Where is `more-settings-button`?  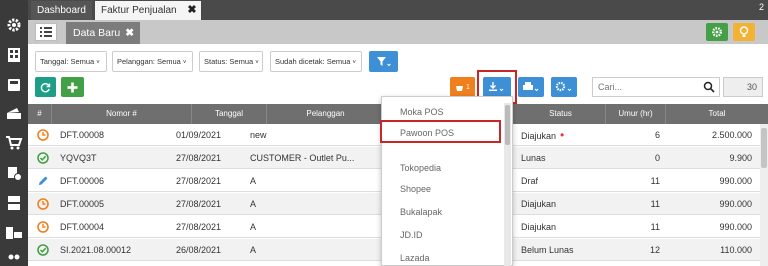 more-settings-button is located at coordinates (564, 87).